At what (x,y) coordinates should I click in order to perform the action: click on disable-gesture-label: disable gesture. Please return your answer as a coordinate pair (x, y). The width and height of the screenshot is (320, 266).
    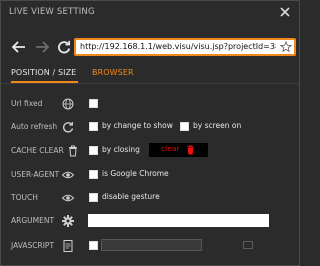
    Looking at the image, I should click on (131, 196).